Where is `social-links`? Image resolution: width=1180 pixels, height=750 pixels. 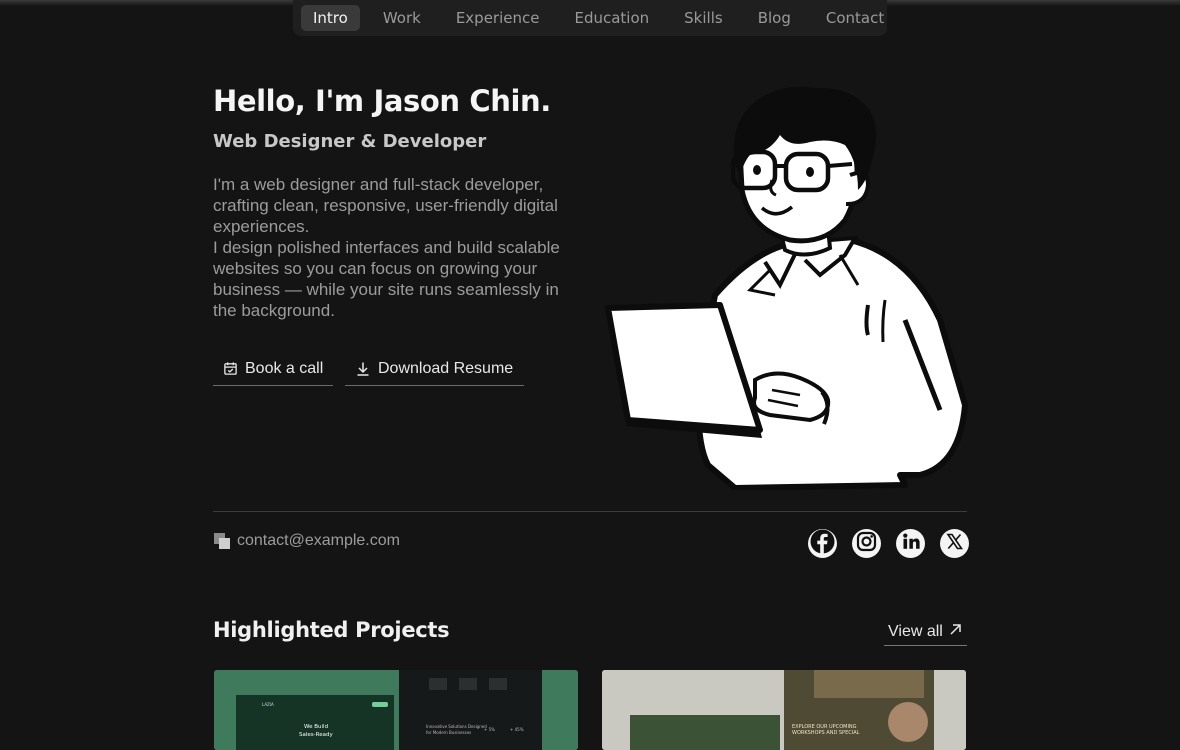 social-links is located at coordinates (888, 543).